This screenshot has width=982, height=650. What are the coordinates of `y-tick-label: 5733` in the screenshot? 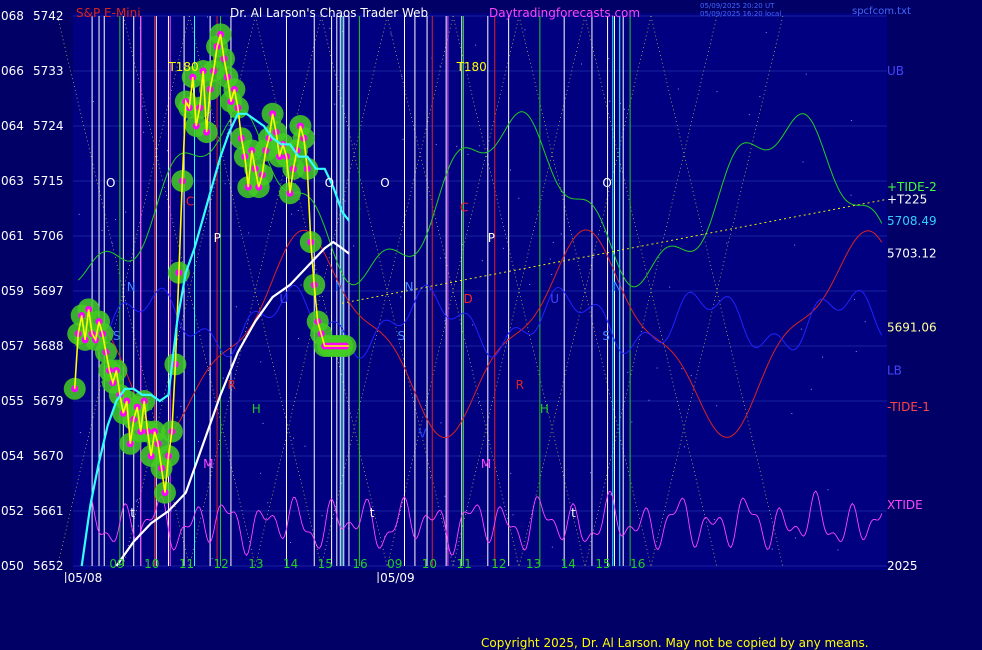 It's located at (48, 71).